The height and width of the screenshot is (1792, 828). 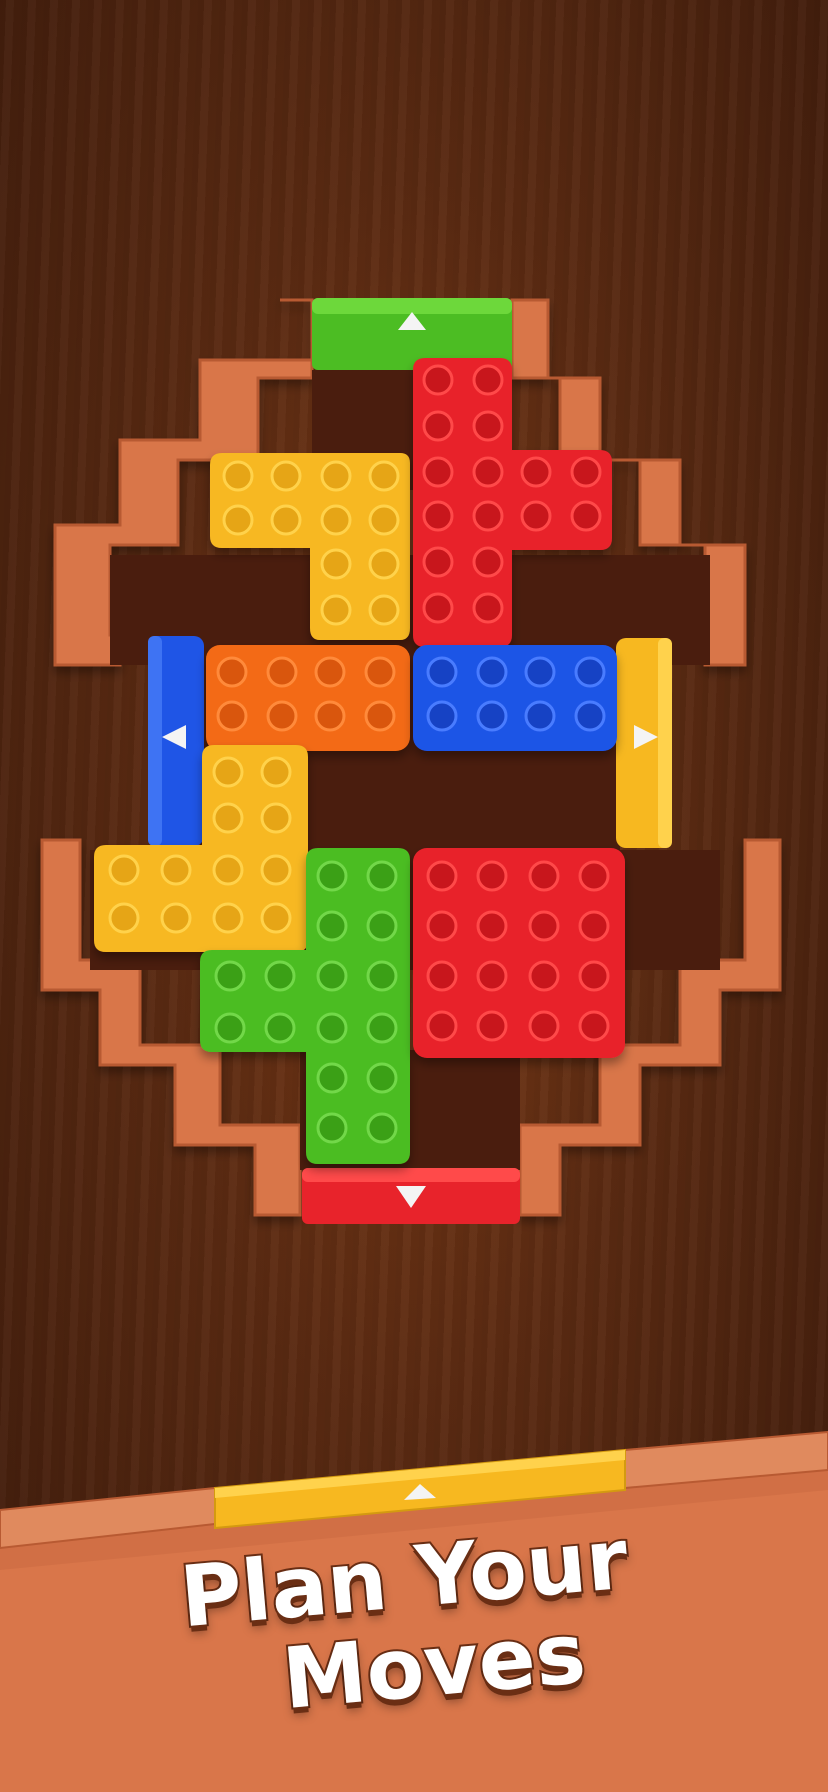 I want to click on right-gate, so click(x=644, y=743).